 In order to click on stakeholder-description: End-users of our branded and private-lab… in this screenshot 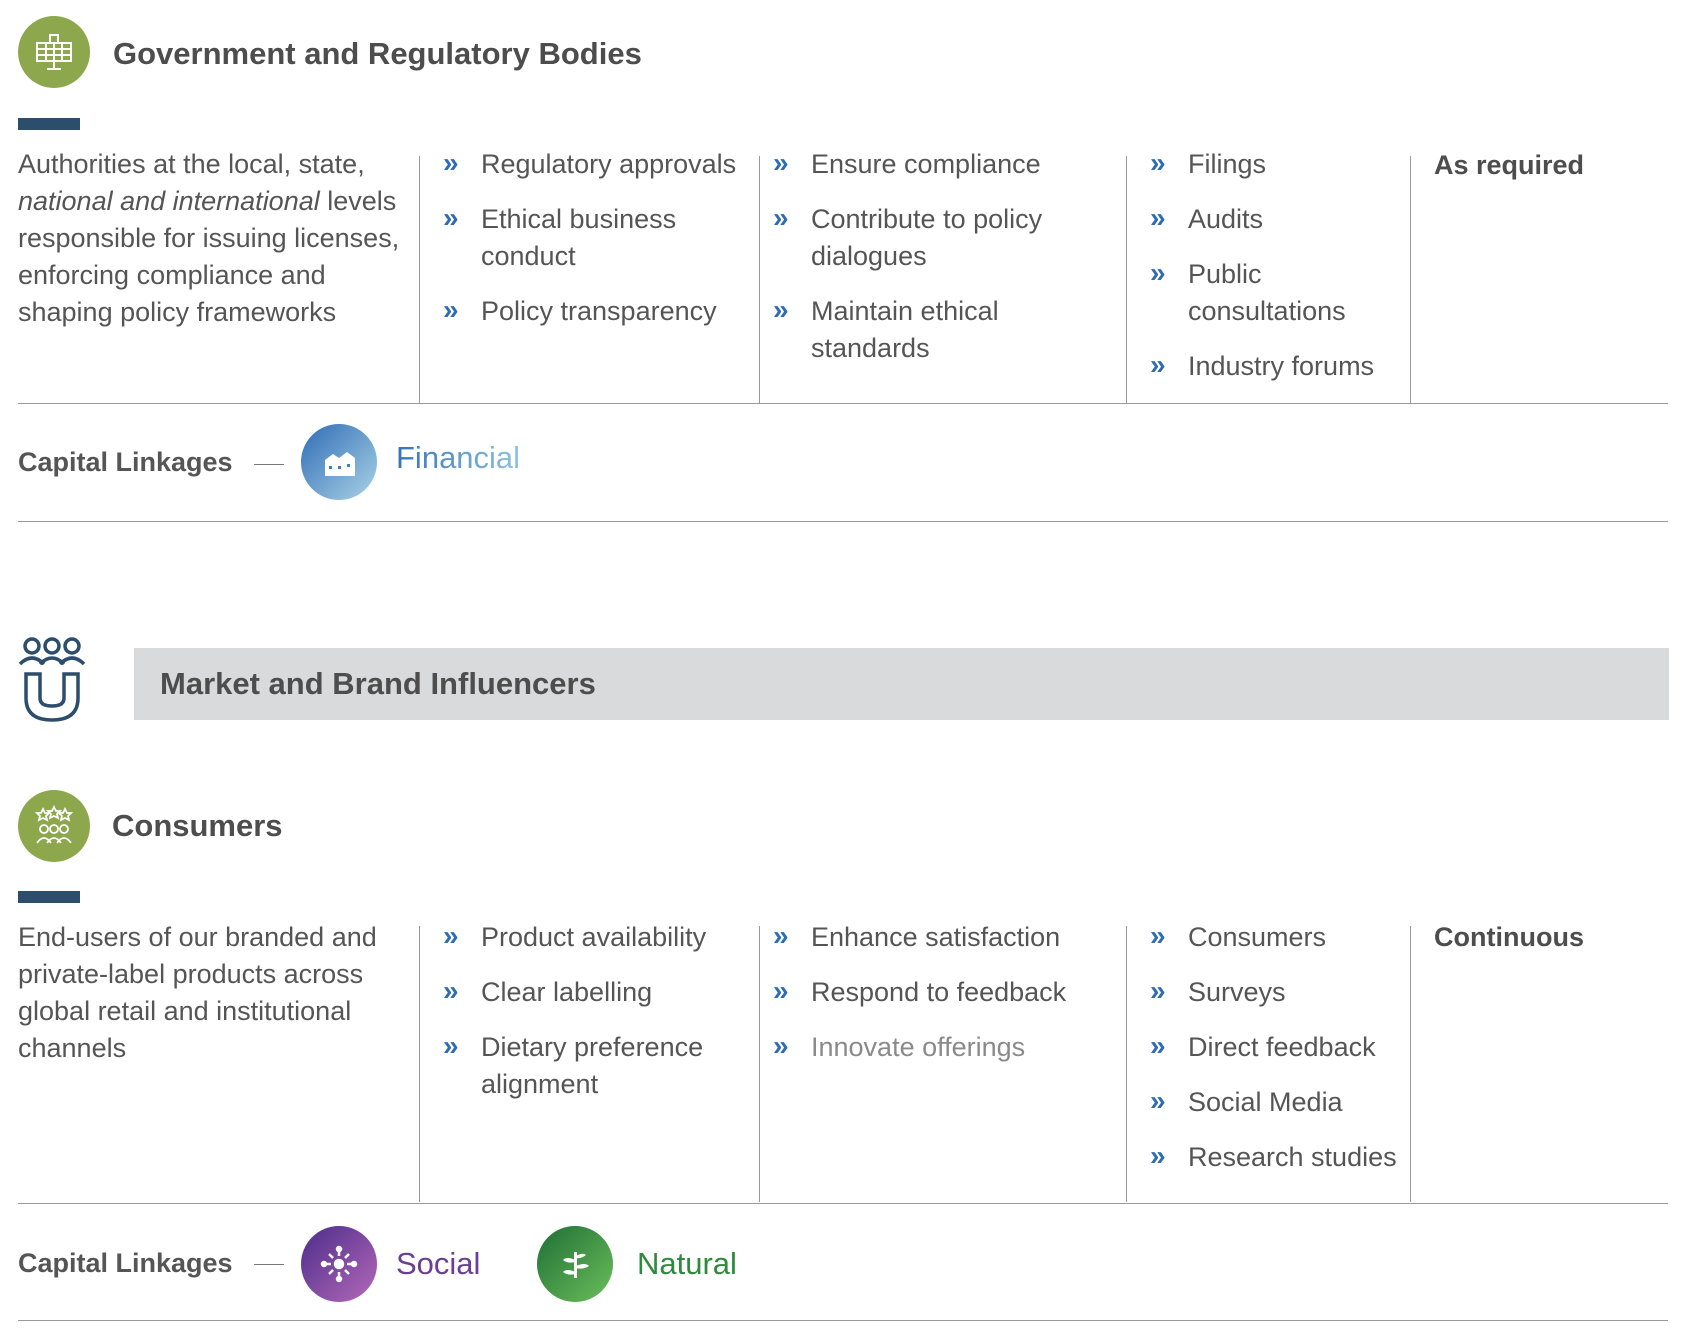, I will do `click(197, 992)`.